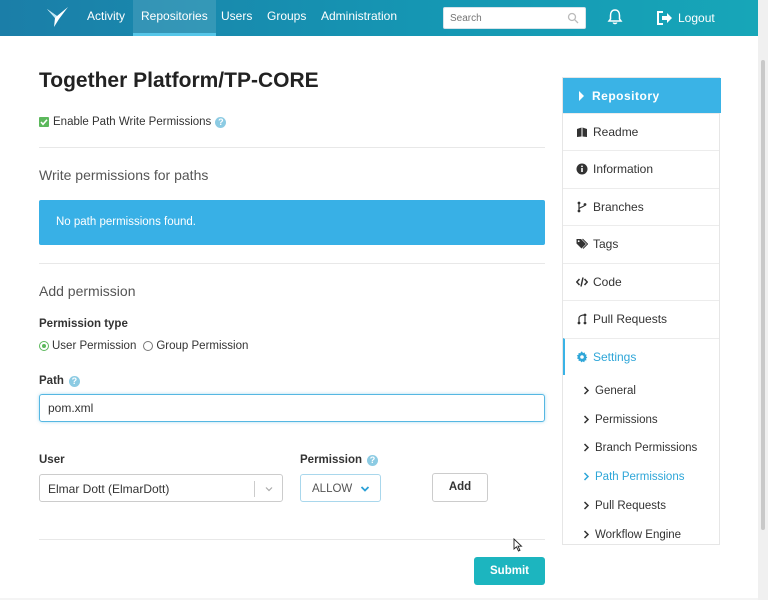  I want to click on no-permissions-notice: No path permissions found., so click(292, 222).